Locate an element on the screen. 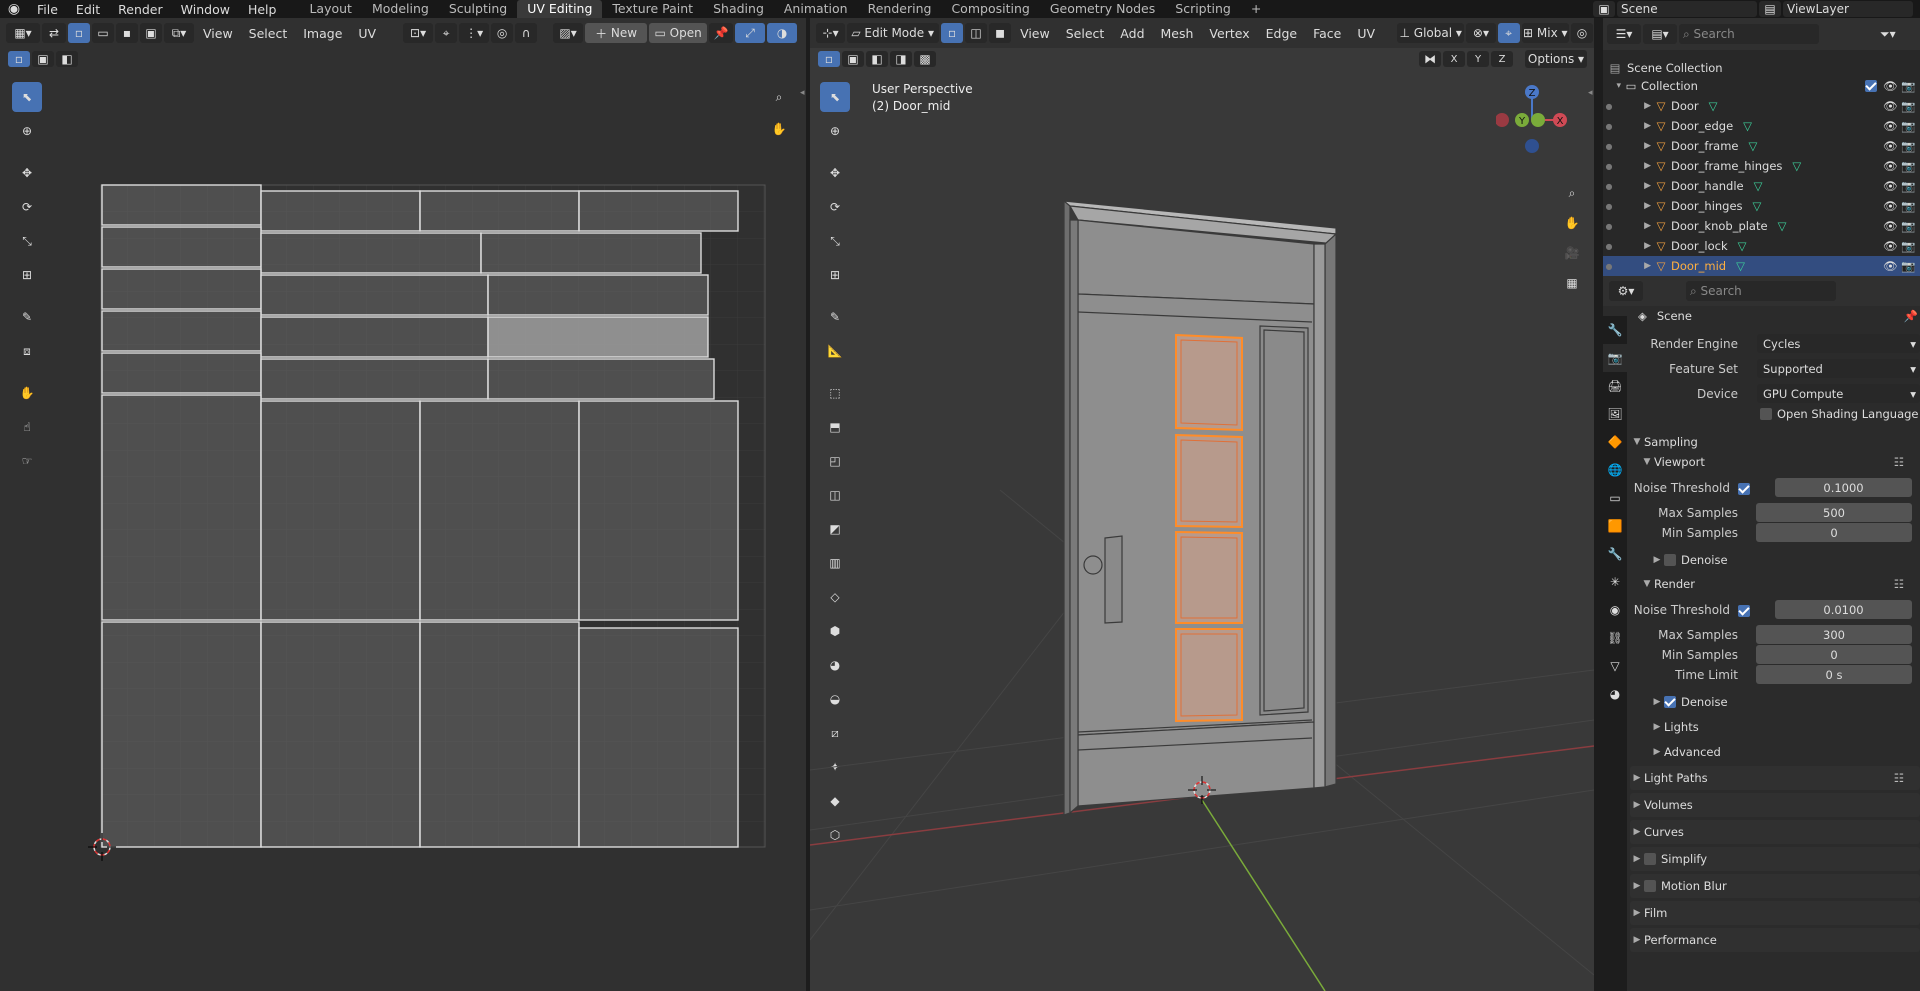  render-presets-icon: ☷ is located at coordinates (1899, 584).